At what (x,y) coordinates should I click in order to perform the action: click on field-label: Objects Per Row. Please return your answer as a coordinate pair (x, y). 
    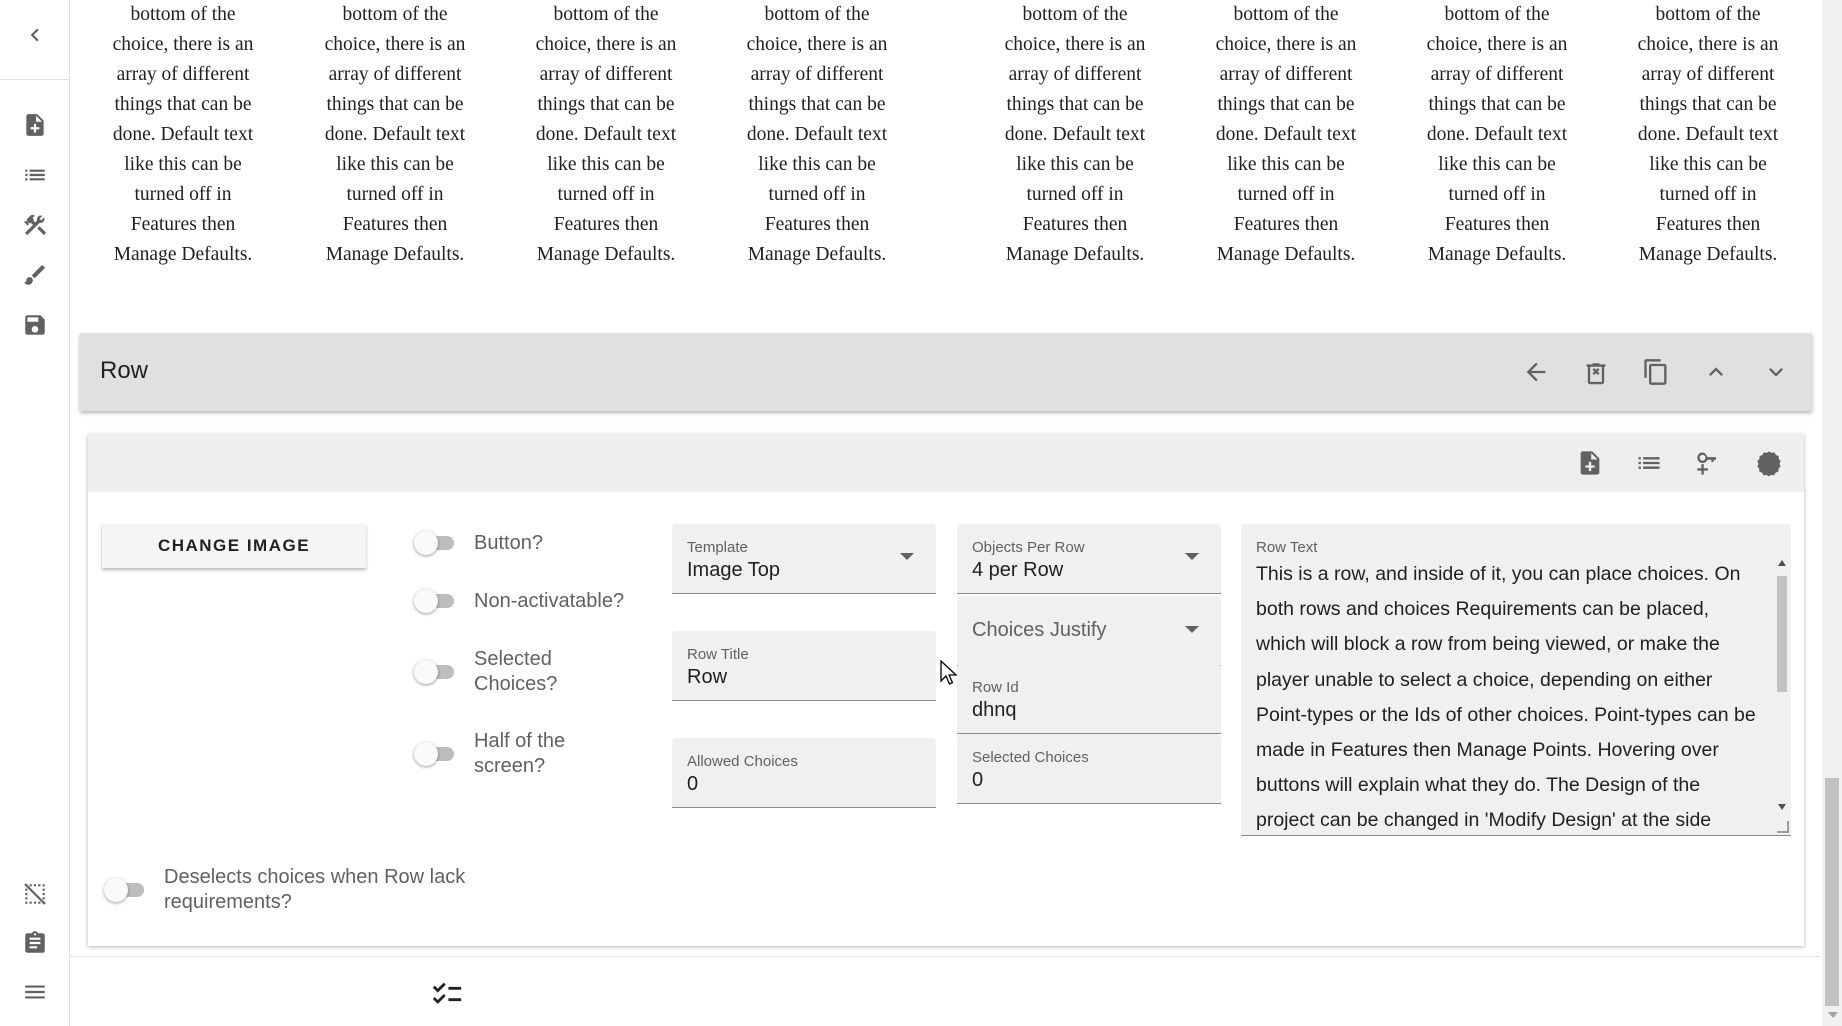
    Looking at the image, I should click on (1028, 547).